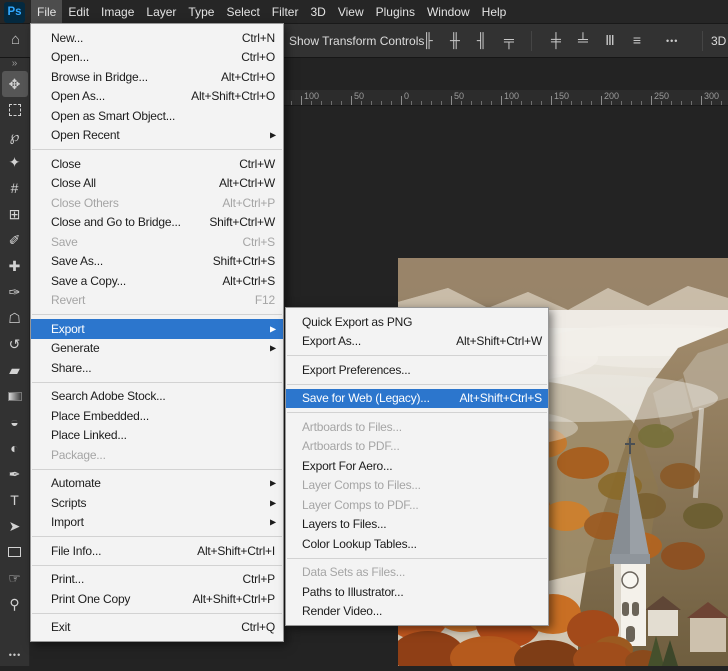  What do you see at coordinates (15, 526) in the screenshot?
I see `path-selection-tool: ➤` at bounding box center [15, 526].